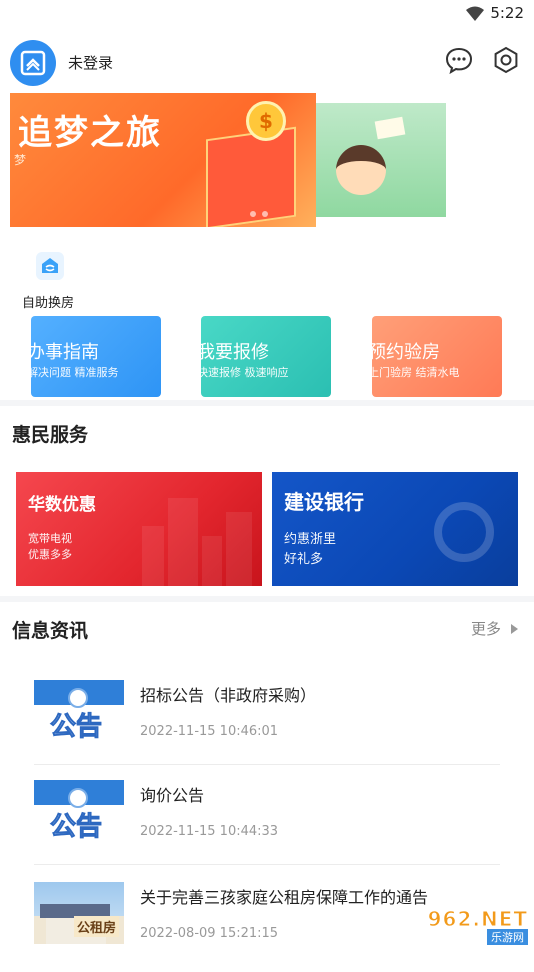 The image size is (534, 972). I want to click on ccb-line1: 约惠浙里, so click(310, 539).